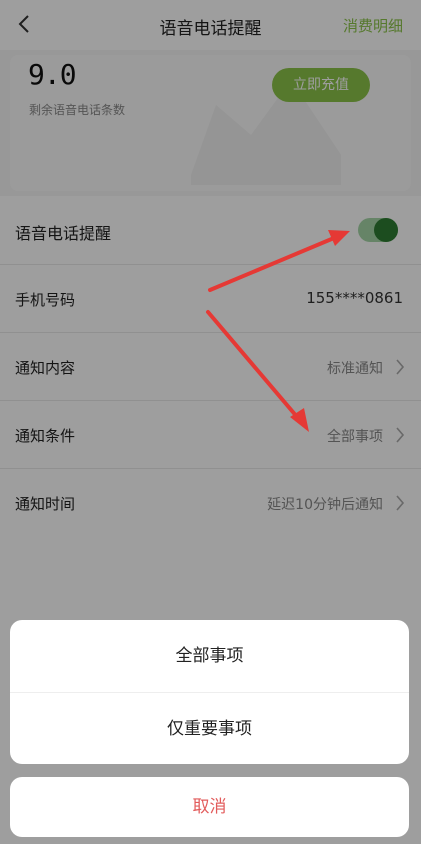 Image resolution: width=421 pixels, height=844 pixels. I want to click on option-all-items: 全部事项, so click(209, 656).